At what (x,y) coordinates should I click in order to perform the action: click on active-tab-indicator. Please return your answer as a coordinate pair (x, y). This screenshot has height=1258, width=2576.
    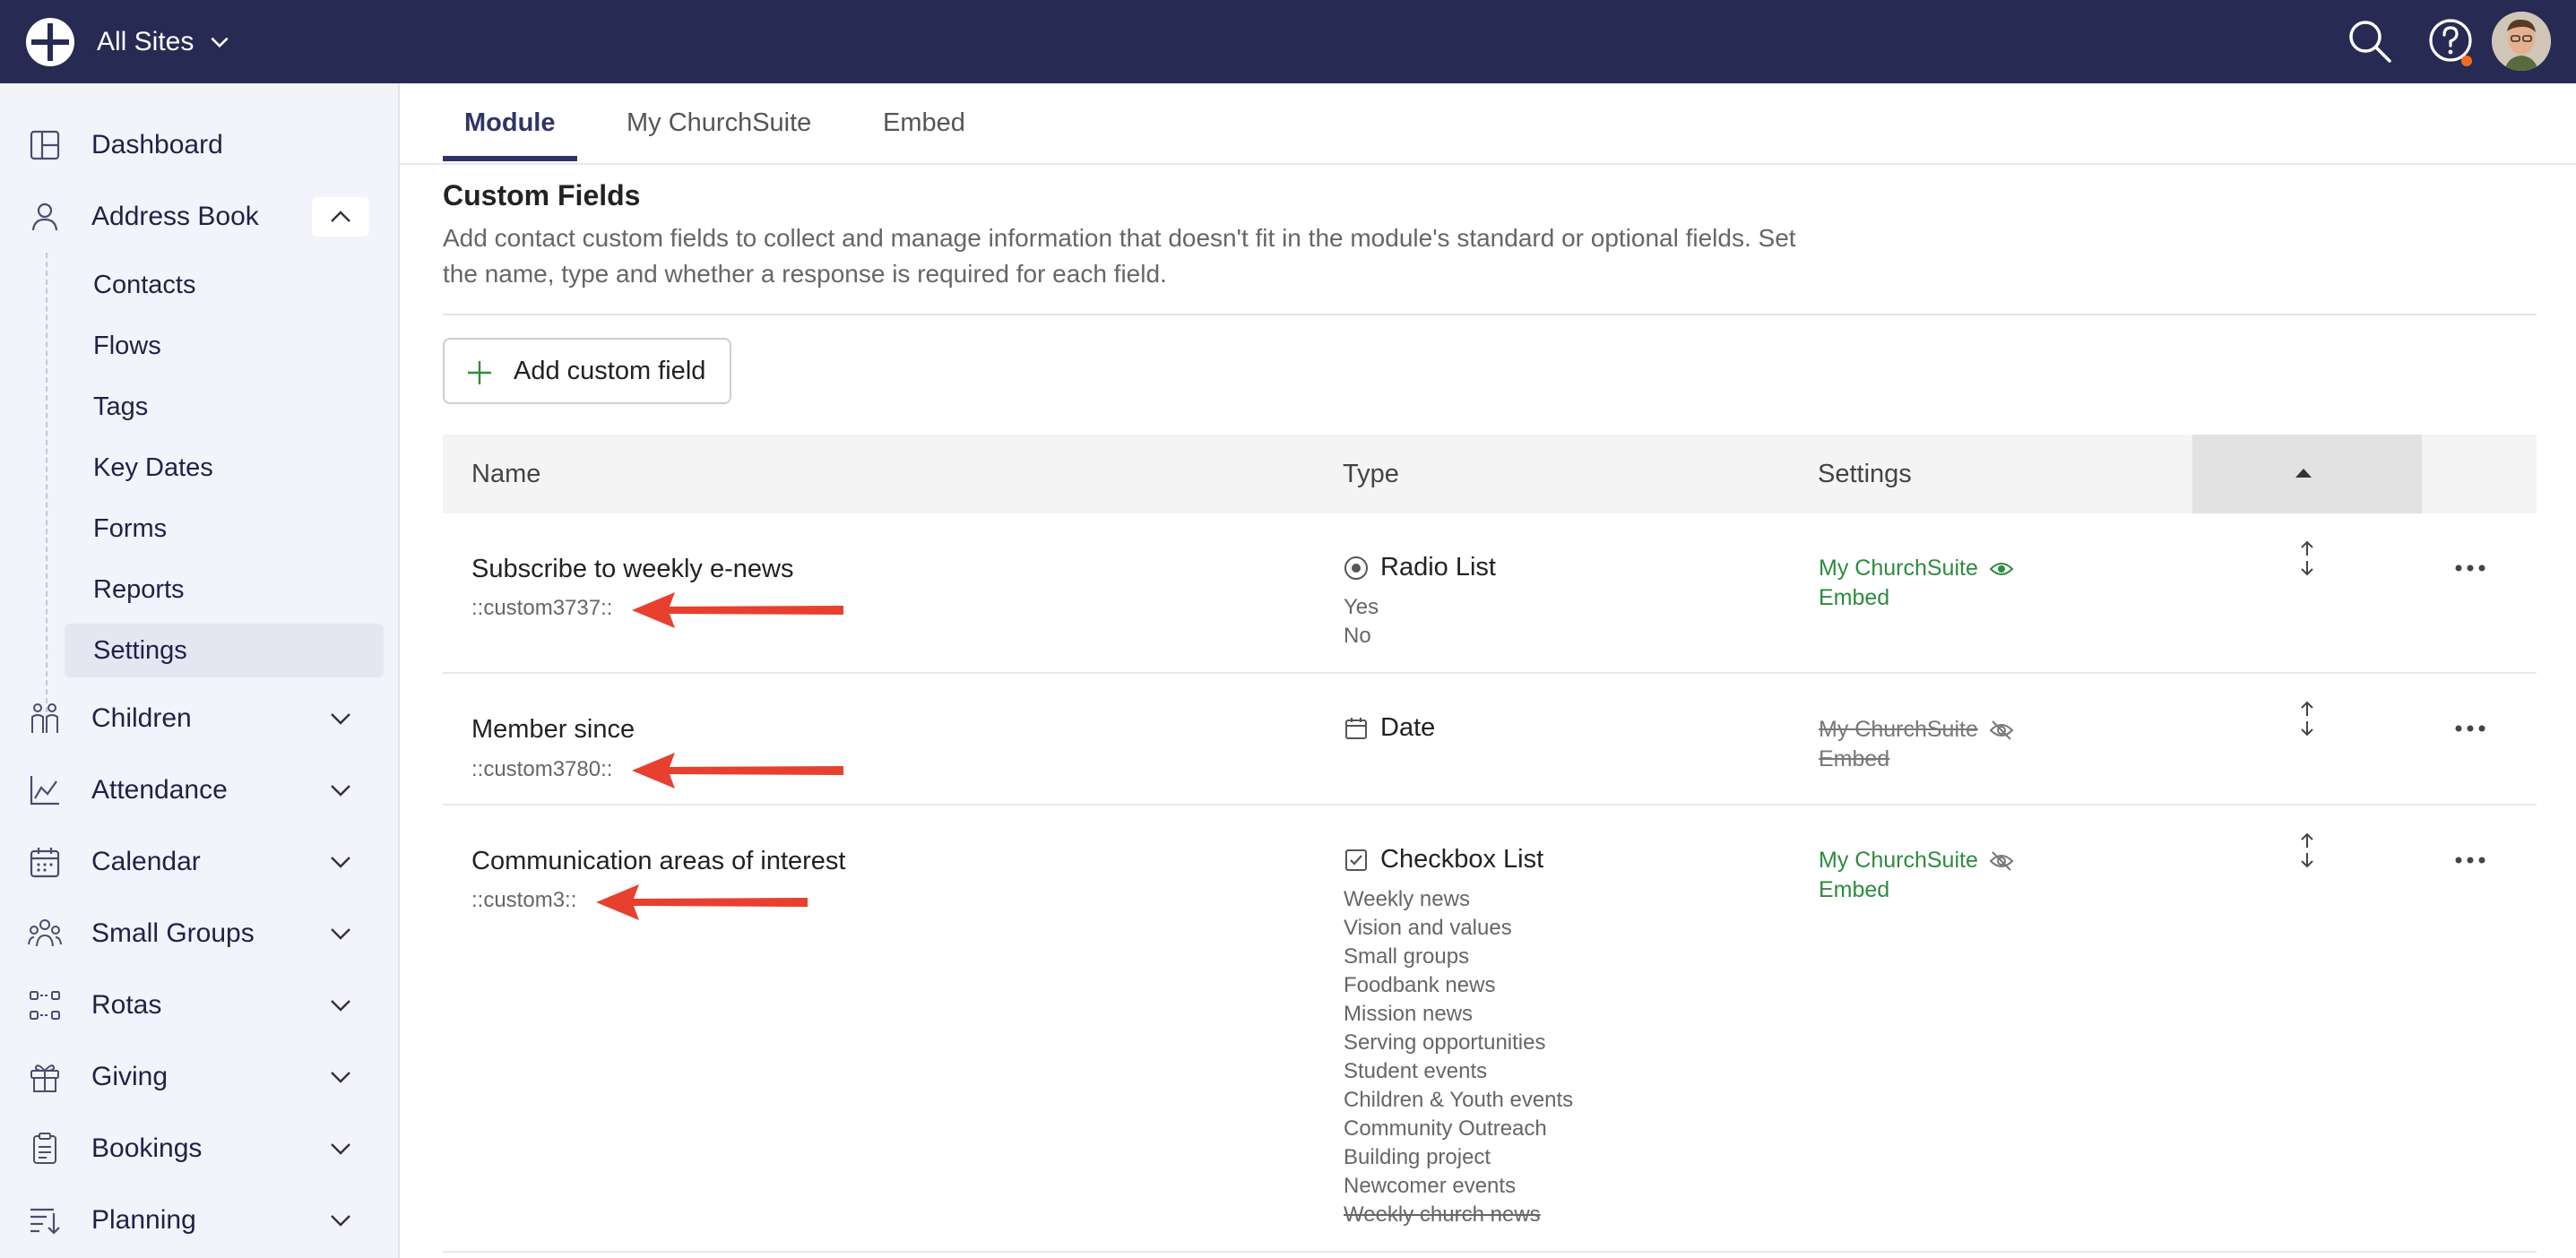
    Looking at the image, I should click on (510, 158).